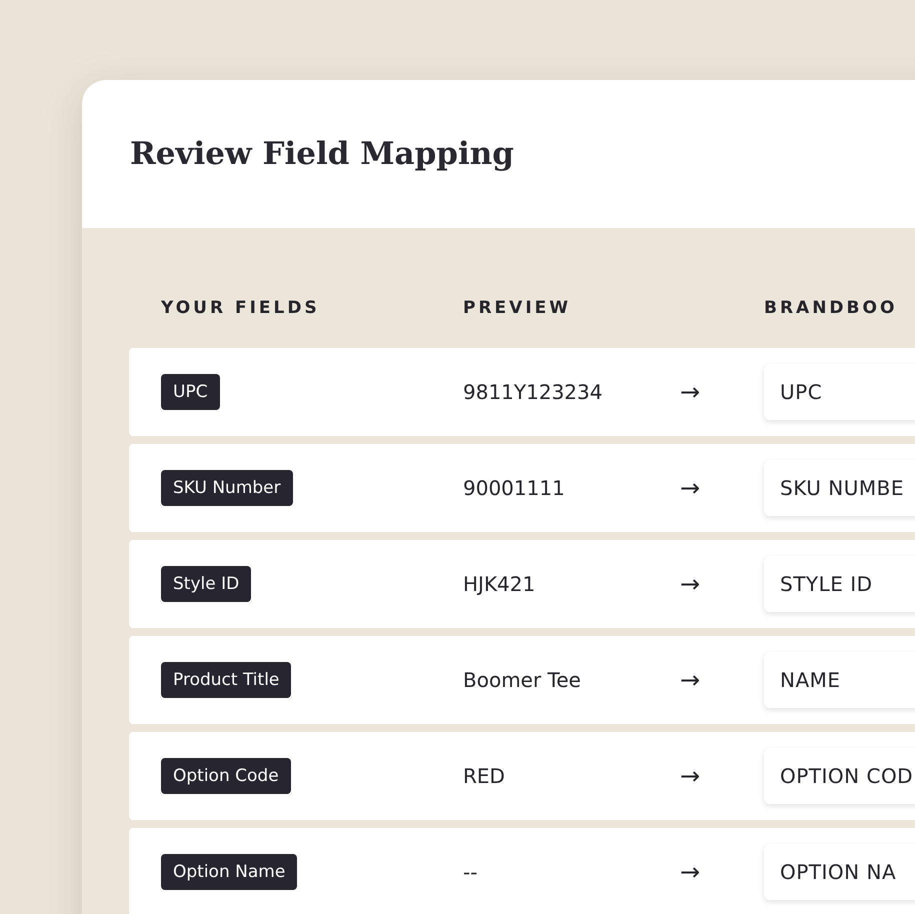  Describe the element at coordinates (190, 392) in the screenshot. I see `field-tag: UPC` at that location.